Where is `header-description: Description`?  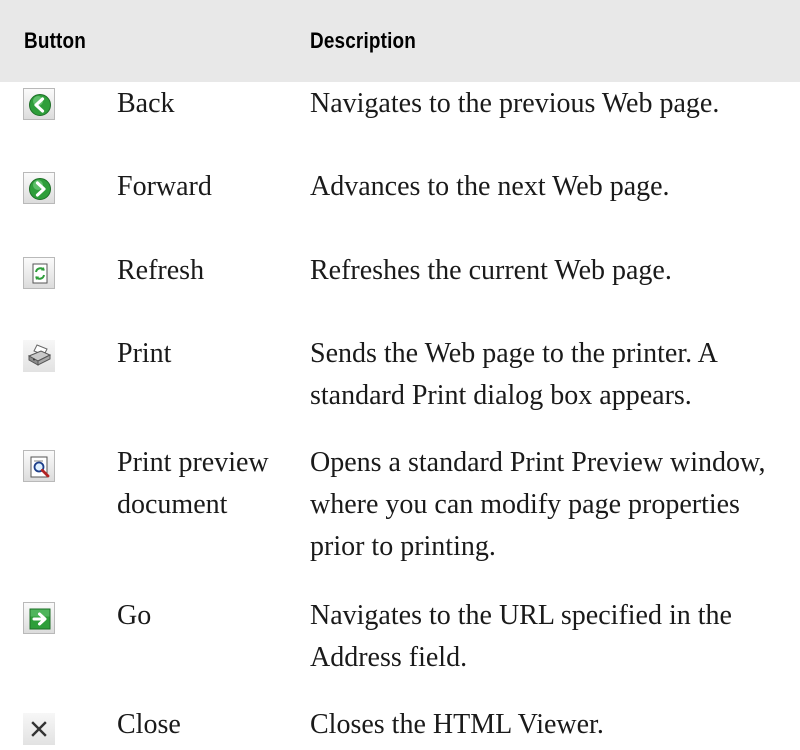 header-description: Description is located at coordinates (363, 40).